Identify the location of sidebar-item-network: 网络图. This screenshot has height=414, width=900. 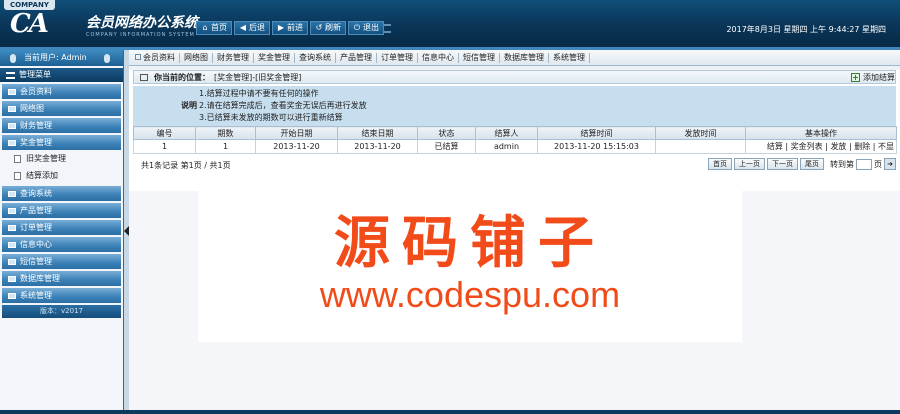
(61, 108).